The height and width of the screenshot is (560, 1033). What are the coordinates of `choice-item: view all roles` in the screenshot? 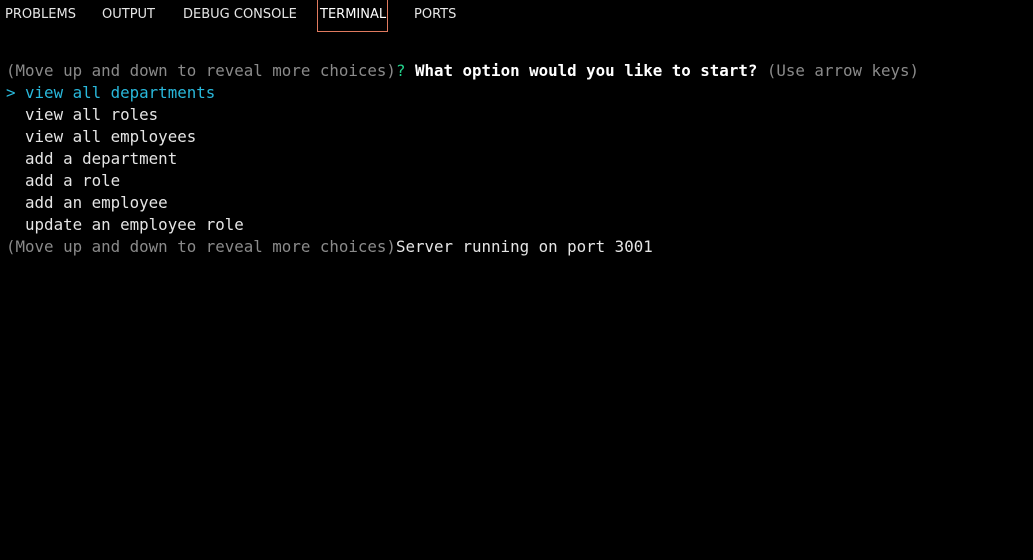 It's located at (516, 115).